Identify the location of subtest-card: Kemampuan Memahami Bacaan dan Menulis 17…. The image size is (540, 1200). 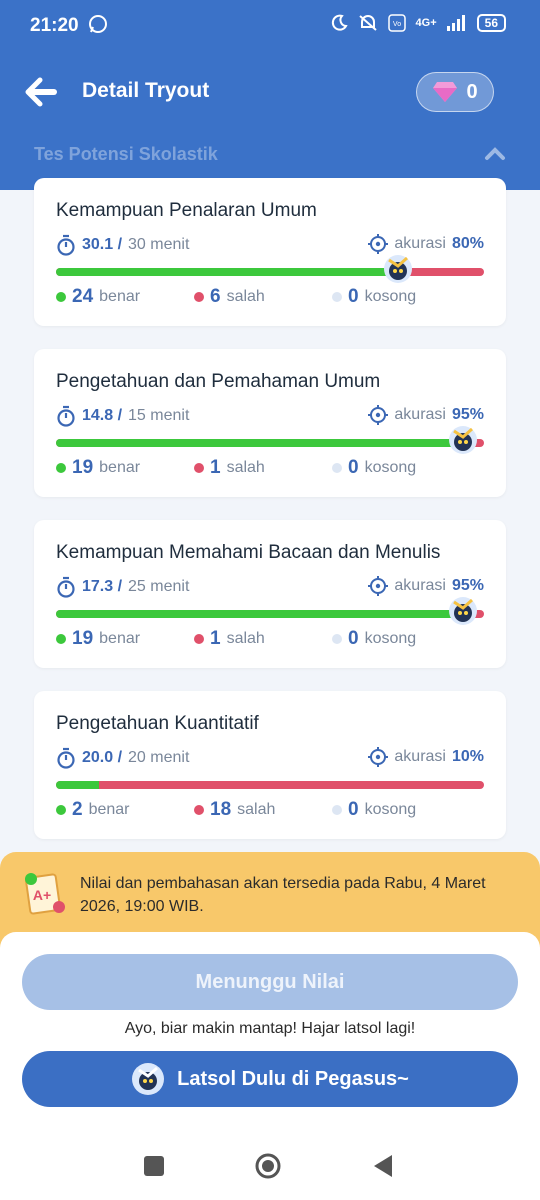
(270, 594).